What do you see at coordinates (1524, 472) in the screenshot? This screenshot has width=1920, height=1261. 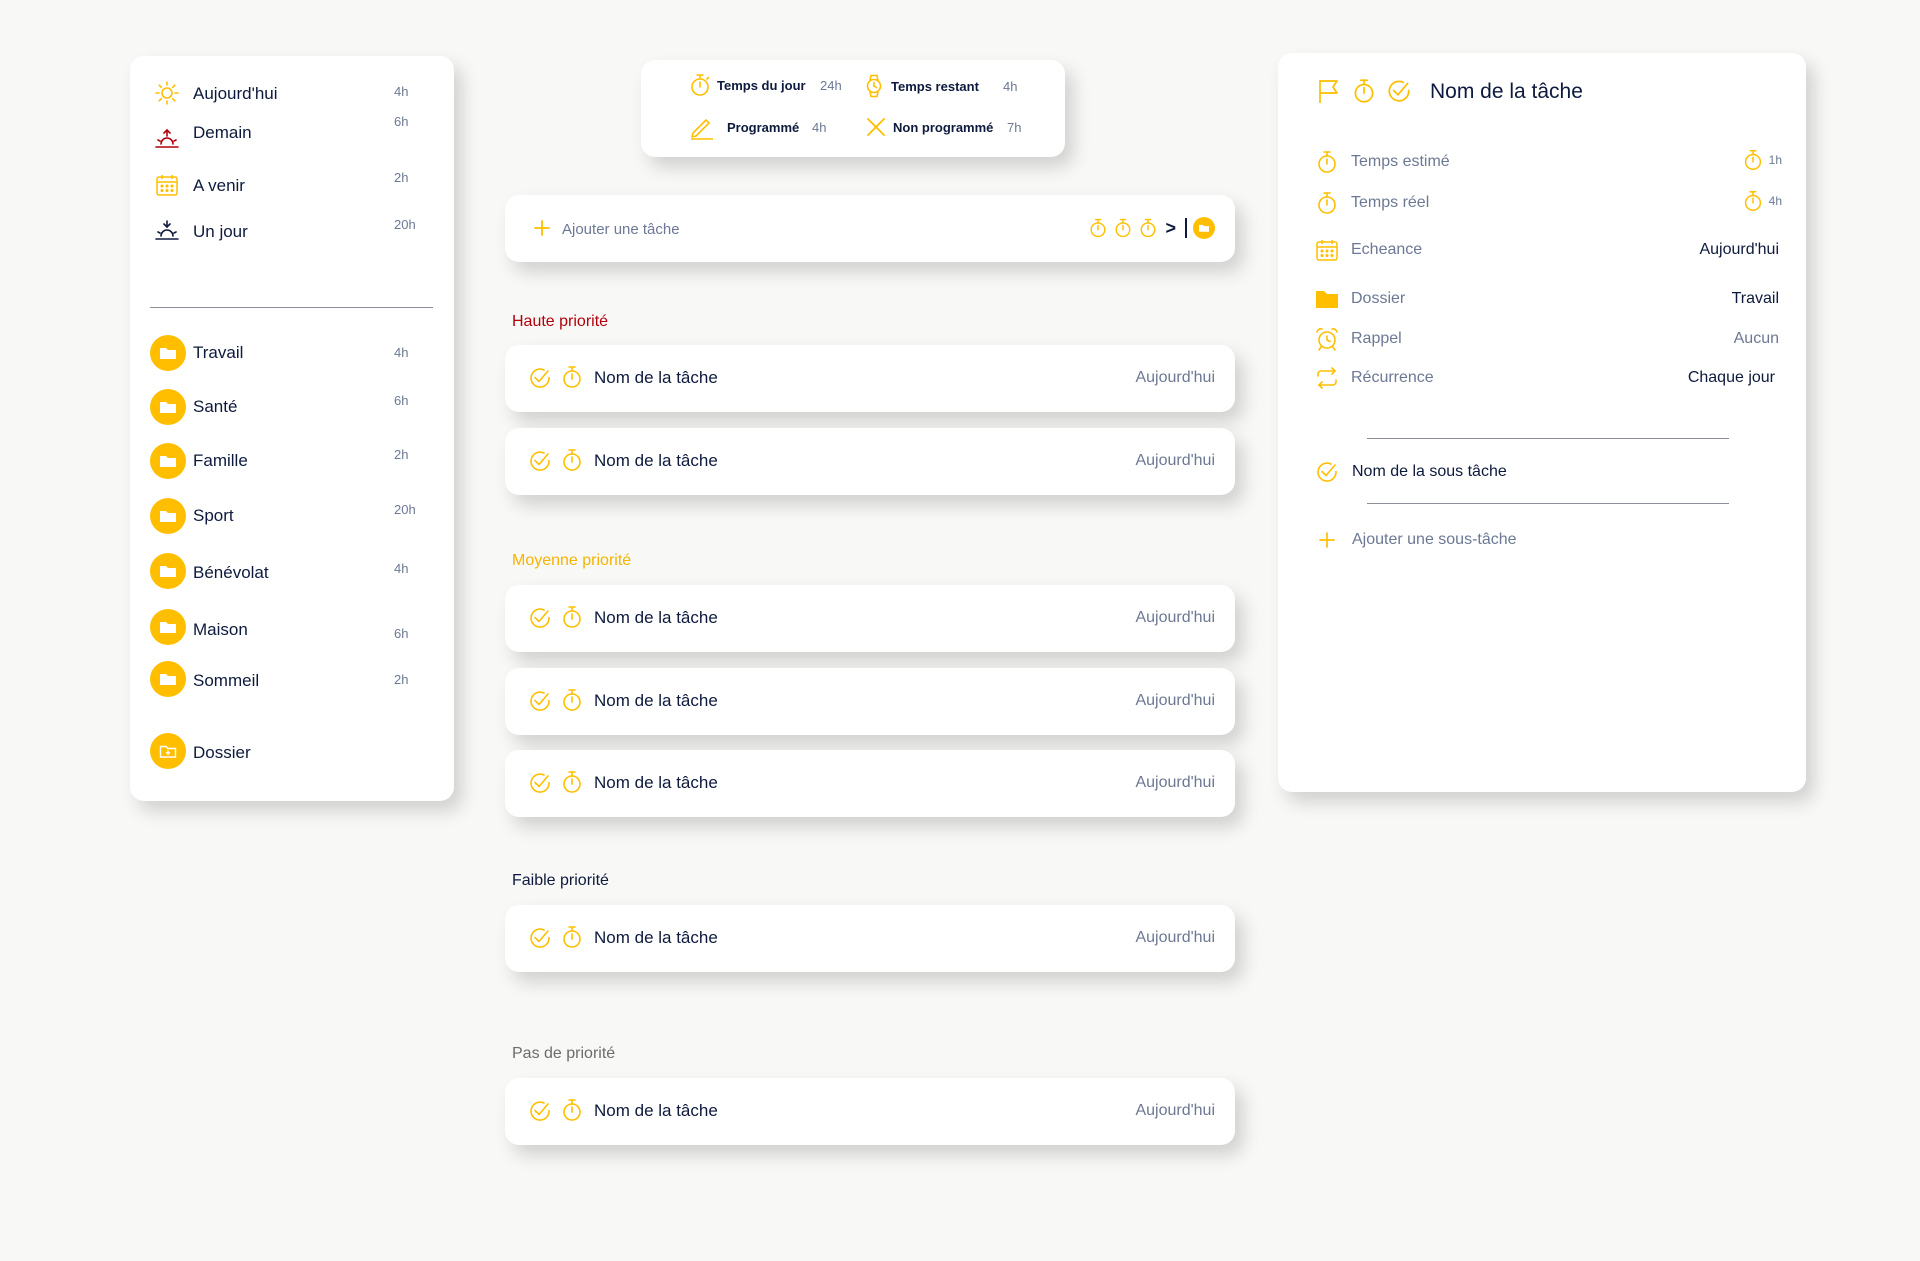 I see `subtask-item: Nom de la sous tâche` at bounding box center [1524, 472].